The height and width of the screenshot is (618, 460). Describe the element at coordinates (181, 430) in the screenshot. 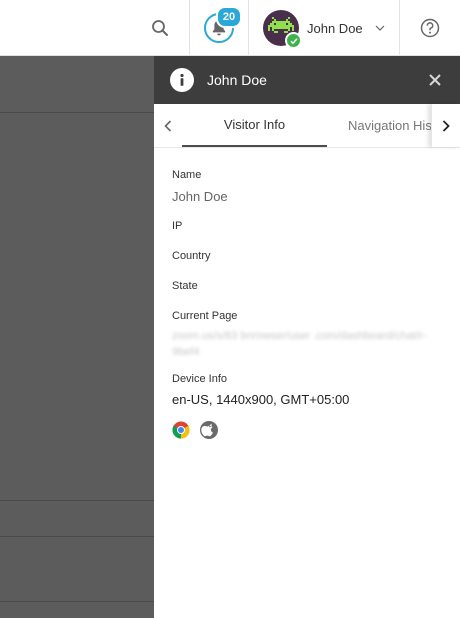

I see `chrome-icon` at that location.